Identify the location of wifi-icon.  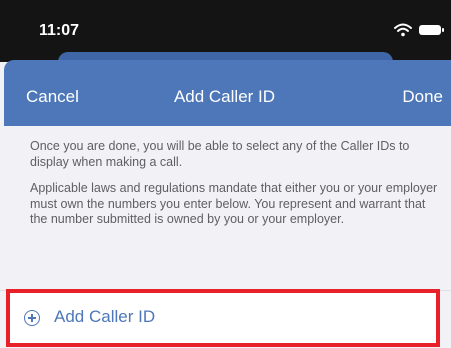
(403, 30).